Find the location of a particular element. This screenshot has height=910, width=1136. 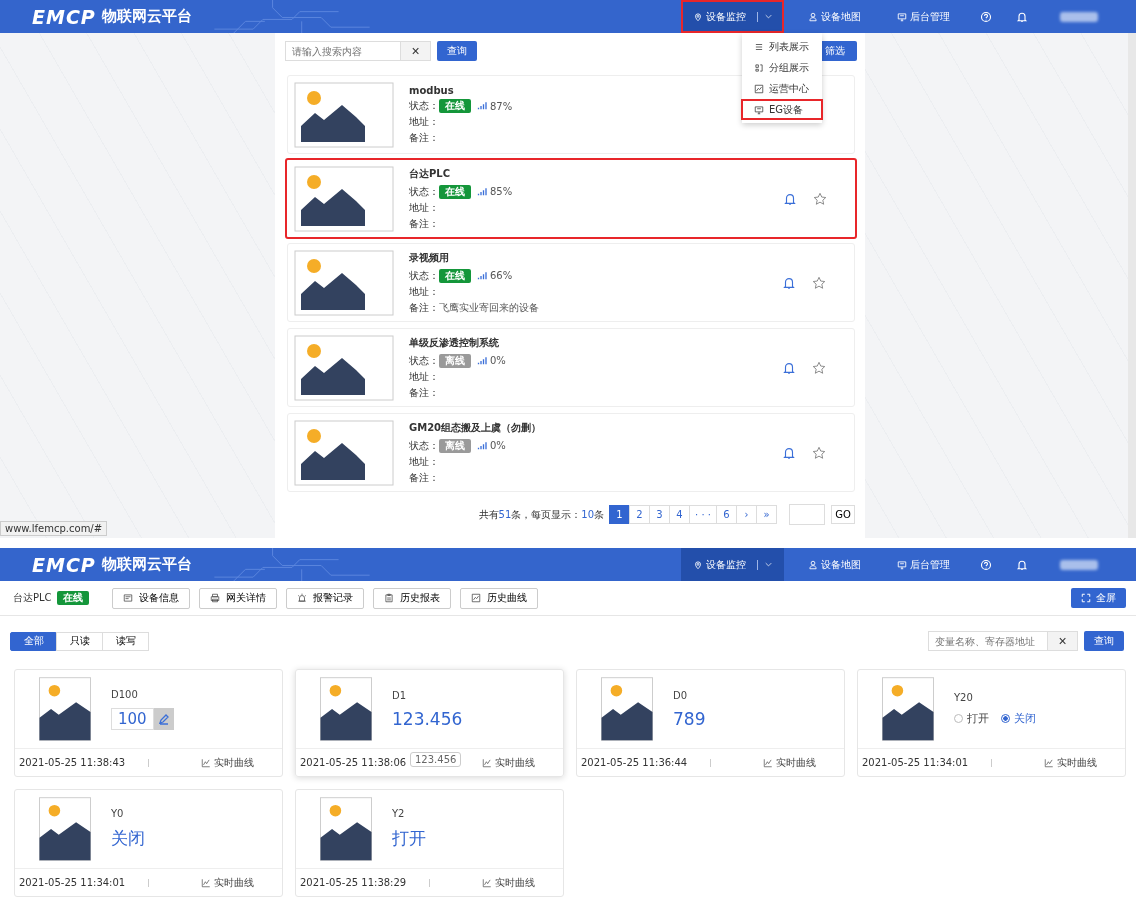

device-name: 录视频用 is located at coordinates (429, 258).